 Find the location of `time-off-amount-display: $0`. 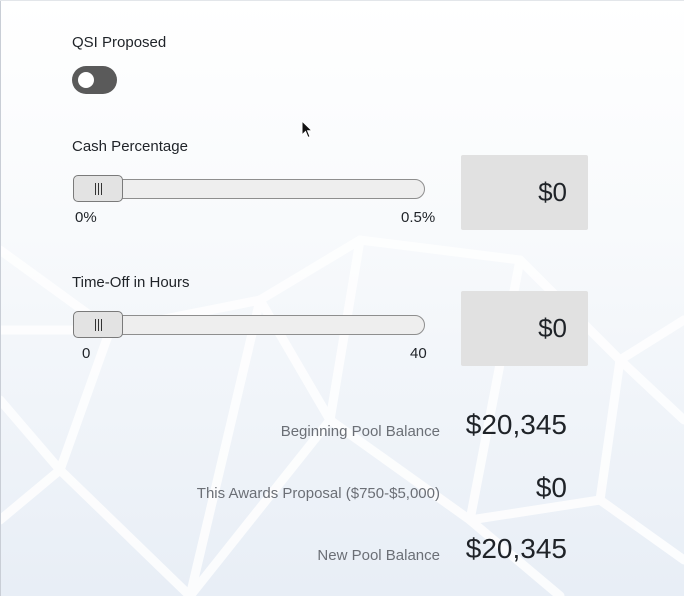

time-off-amount-display: $0 is located at coordinates (524, 328).